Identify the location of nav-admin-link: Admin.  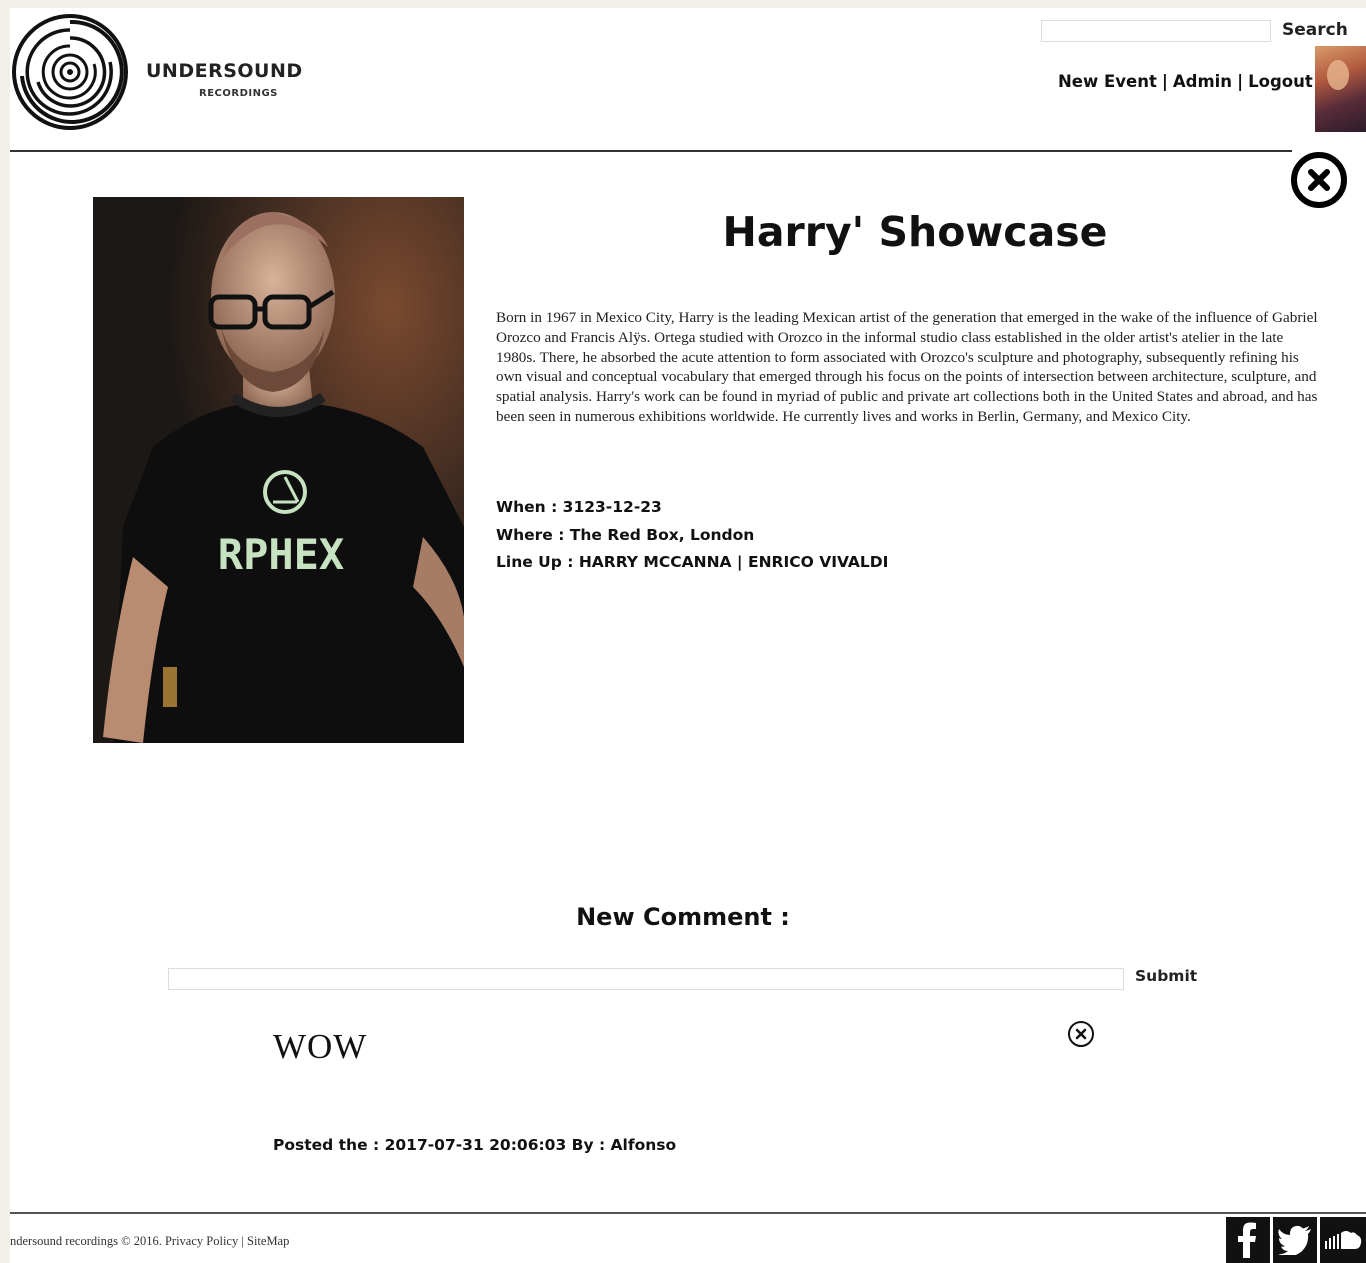
(1202, 81).